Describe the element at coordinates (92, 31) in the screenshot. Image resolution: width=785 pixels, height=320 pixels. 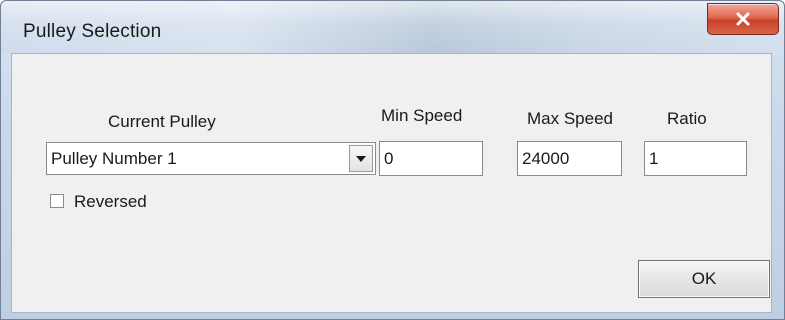
I see `window-title: Pulley Selection` at that location.